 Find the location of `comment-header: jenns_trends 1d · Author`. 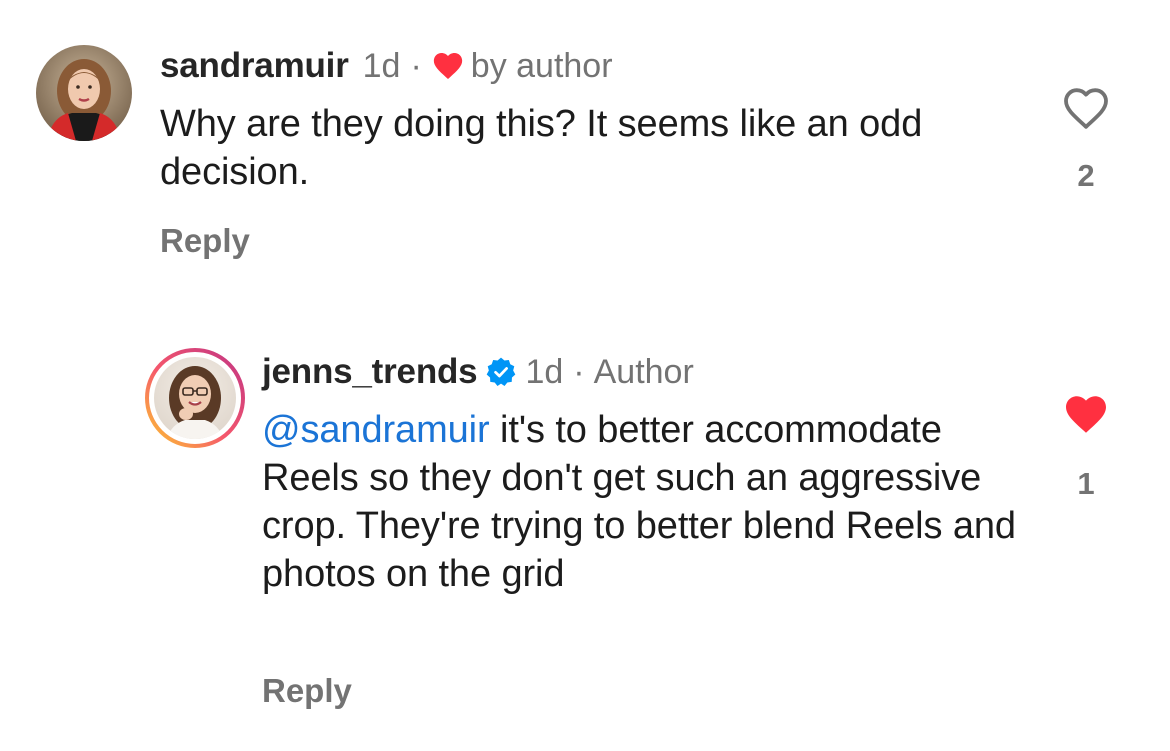

comment-header: jenns_trends 1d · Author is located at coordinates (478, 372).